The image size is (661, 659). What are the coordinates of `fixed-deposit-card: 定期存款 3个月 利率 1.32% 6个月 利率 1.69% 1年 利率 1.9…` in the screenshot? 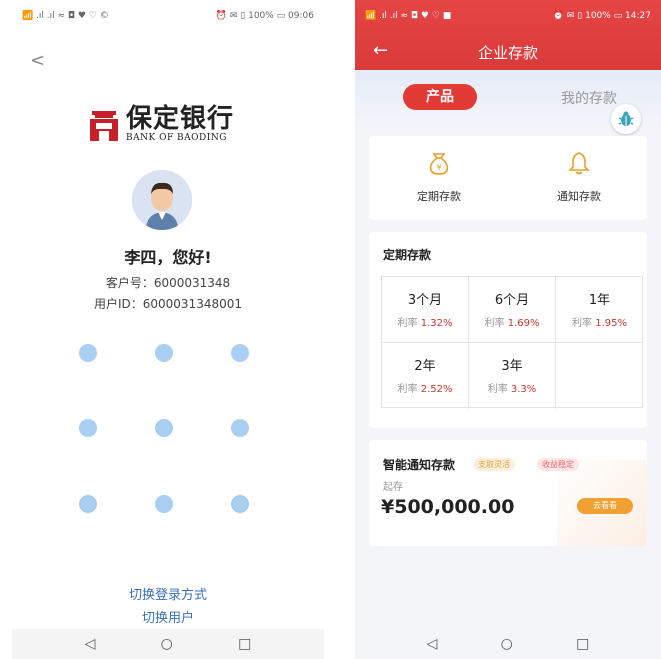 It's located at (508, 330).